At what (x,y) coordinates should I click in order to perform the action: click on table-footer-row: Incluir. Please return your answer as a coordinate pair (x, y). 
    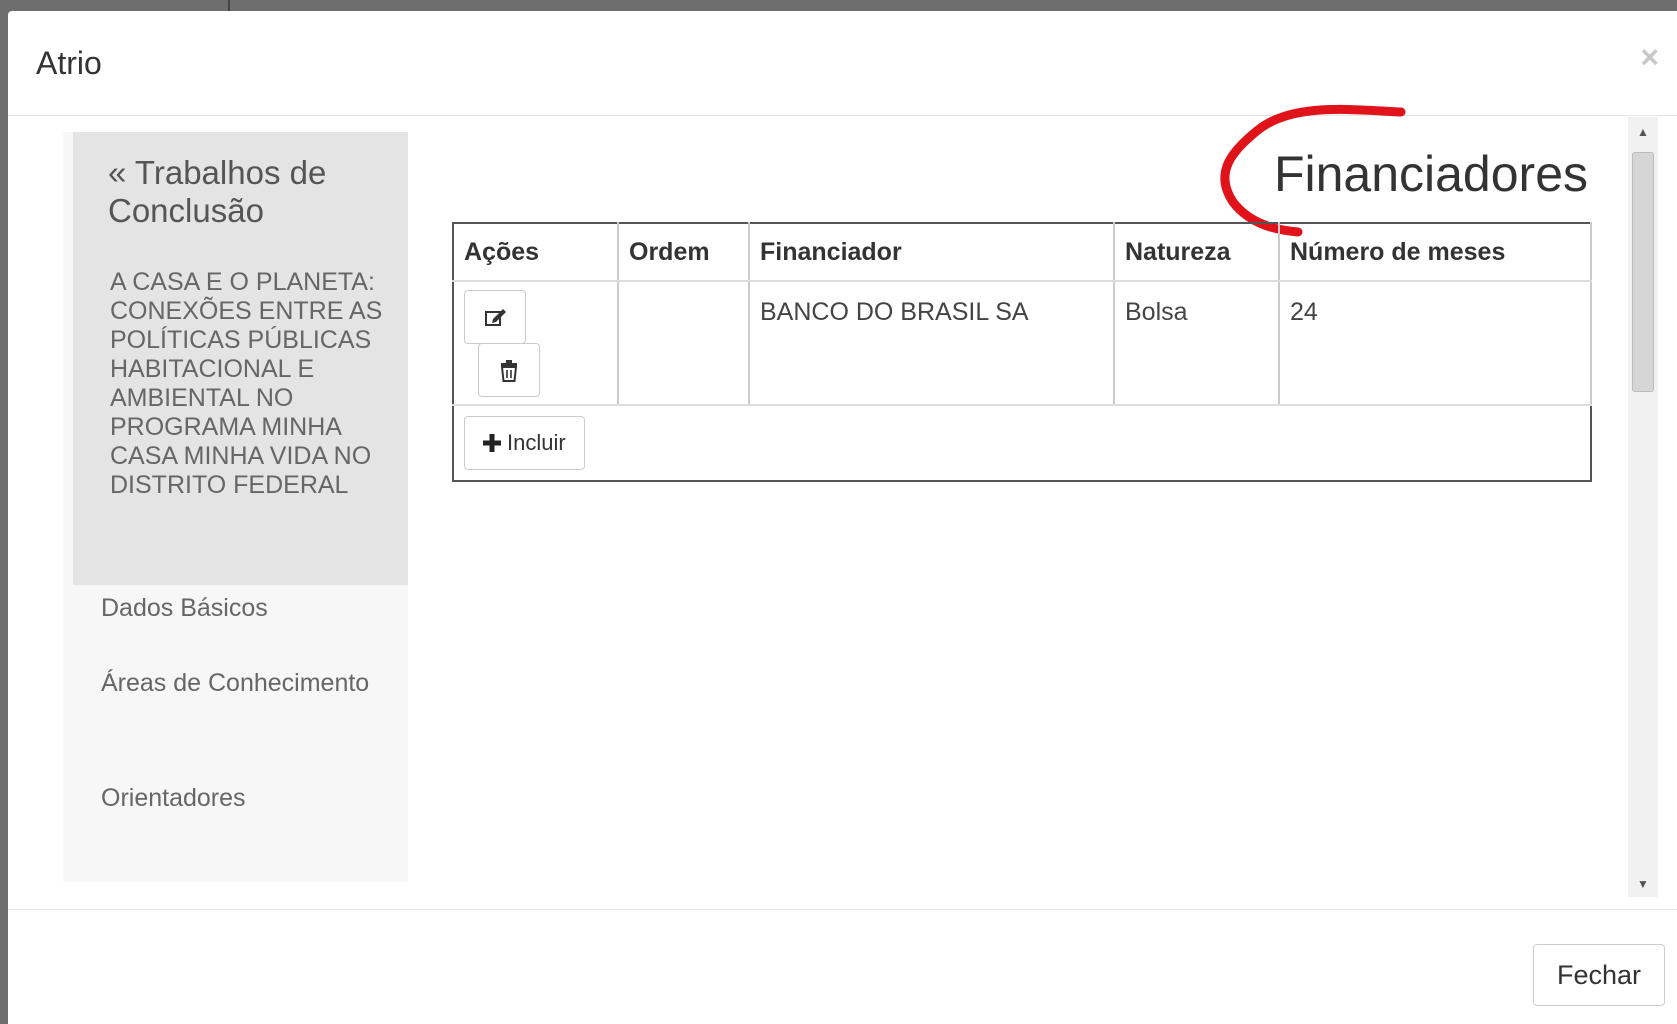
    Looking at the image, I should click on (1022, 443).